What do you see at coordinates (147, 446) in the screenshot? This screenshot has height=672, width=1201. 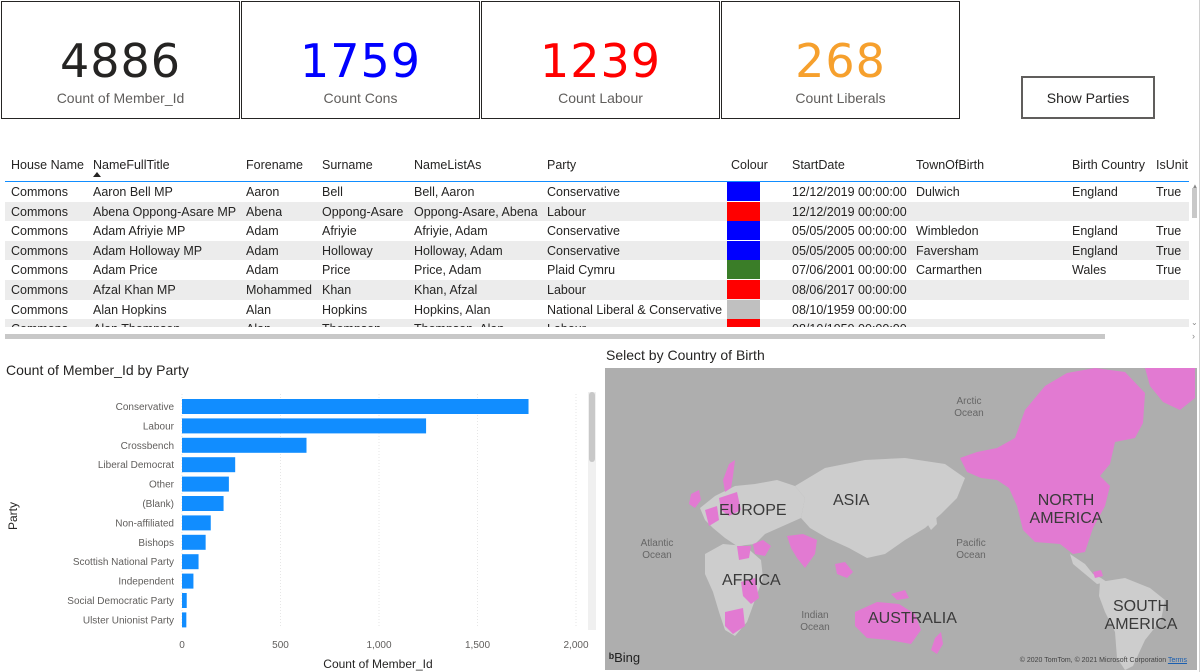 I see `category-label: Crossbench` at bounding box center [147, 446].